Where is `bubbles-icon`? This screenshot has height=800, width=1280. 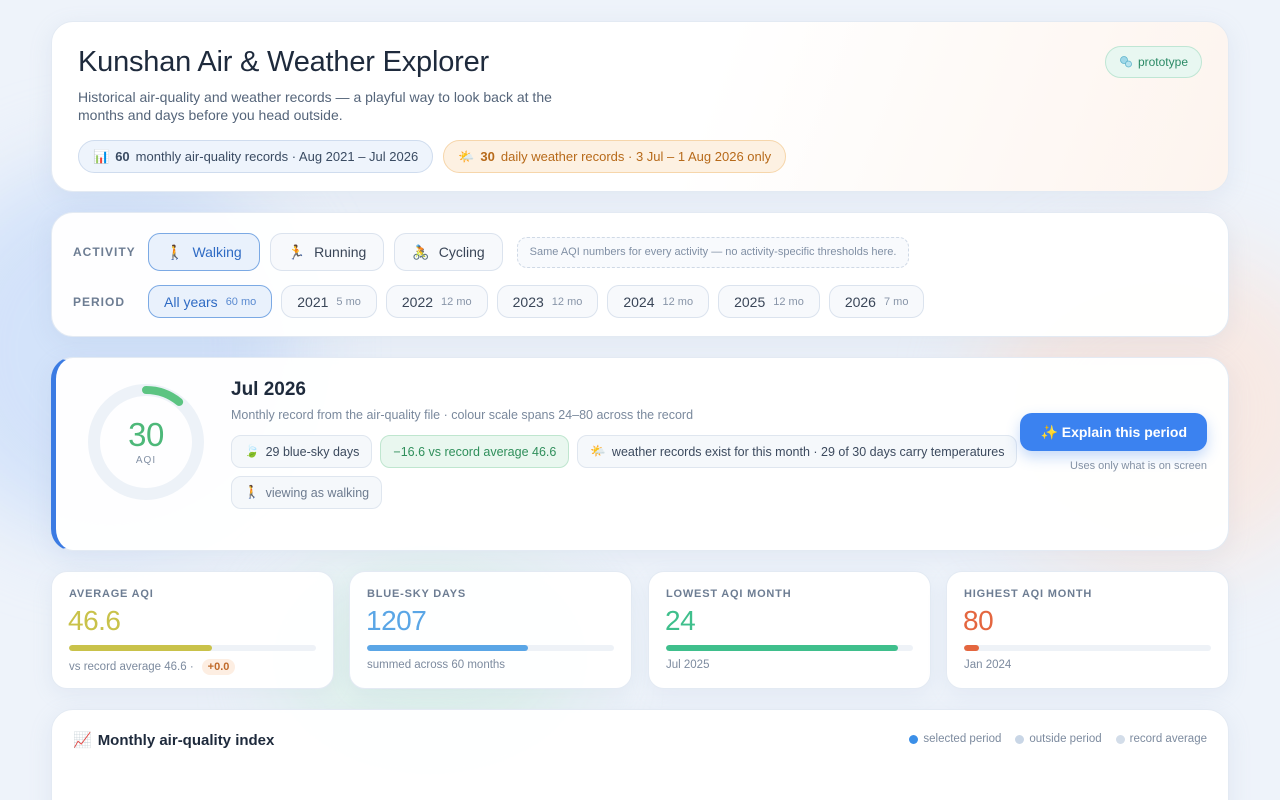
bubbles-icon is located at coordinates (1126, 62).